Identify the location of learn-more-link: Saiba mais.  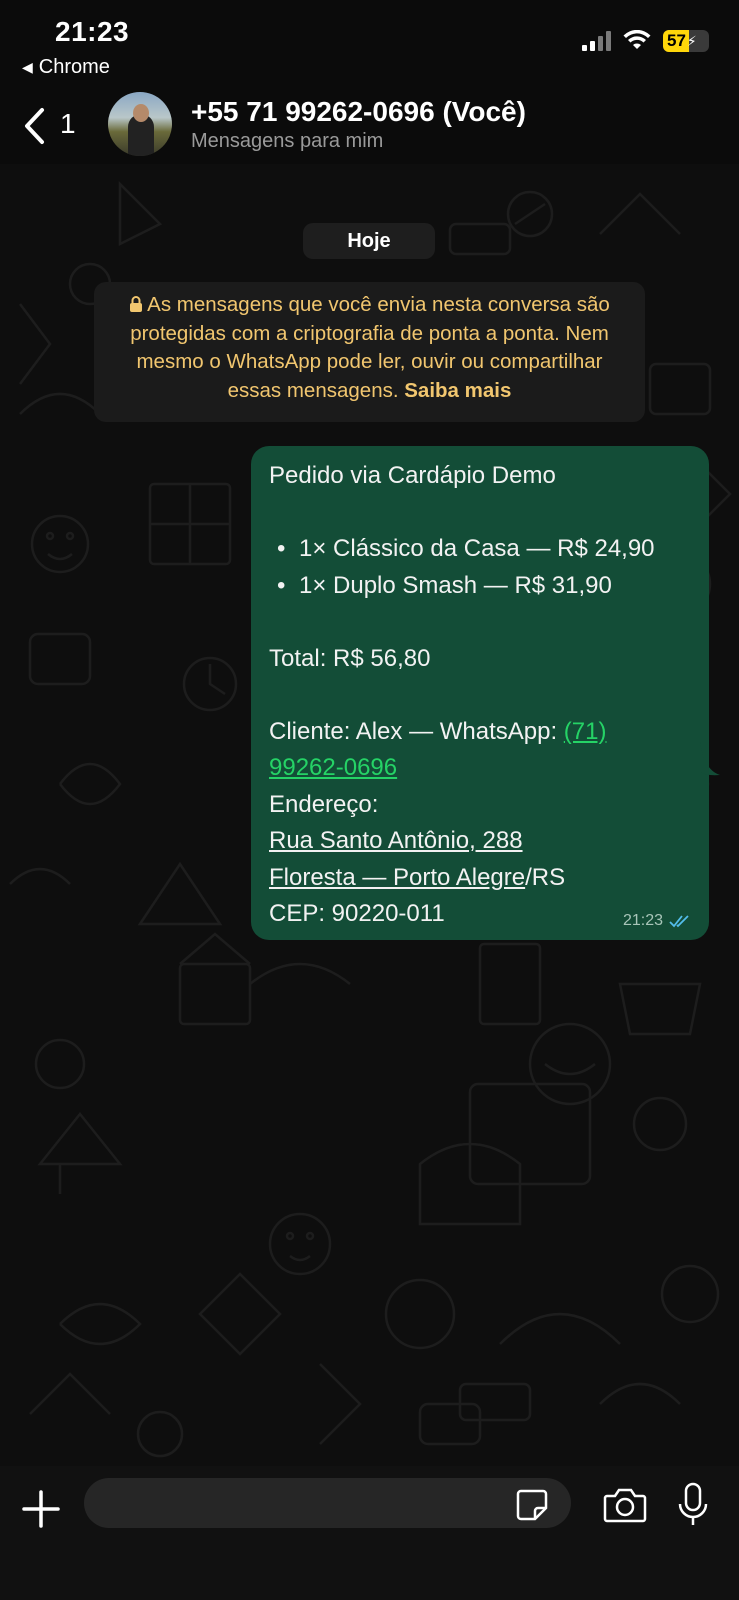
(457, 390).